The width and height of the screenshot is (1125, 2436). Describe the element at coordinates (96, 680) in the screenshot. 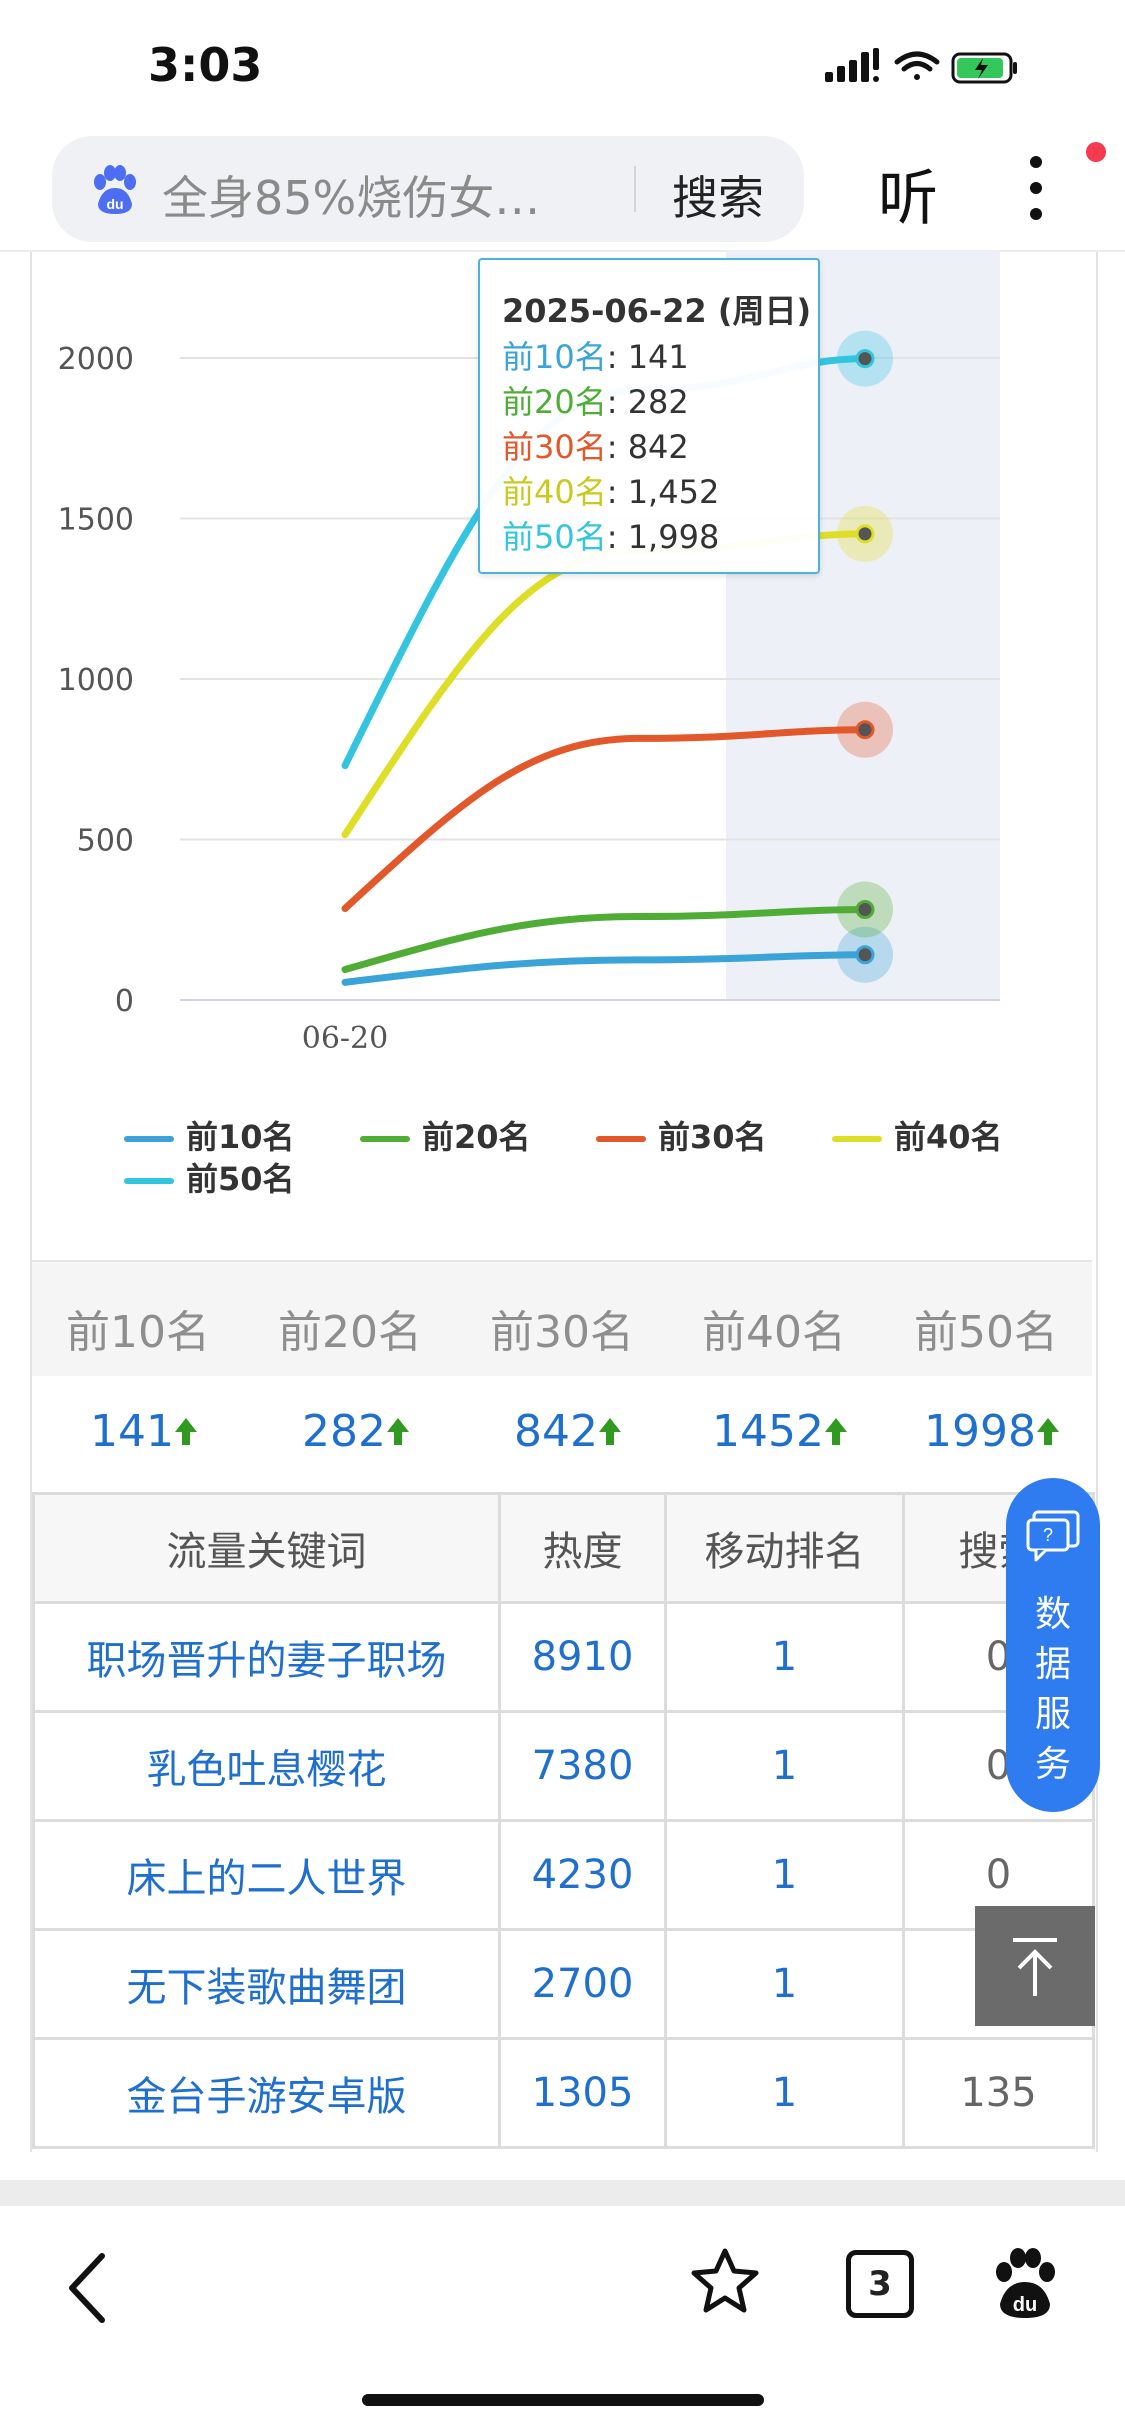

I see `y-tick-label: 1000` at that location.